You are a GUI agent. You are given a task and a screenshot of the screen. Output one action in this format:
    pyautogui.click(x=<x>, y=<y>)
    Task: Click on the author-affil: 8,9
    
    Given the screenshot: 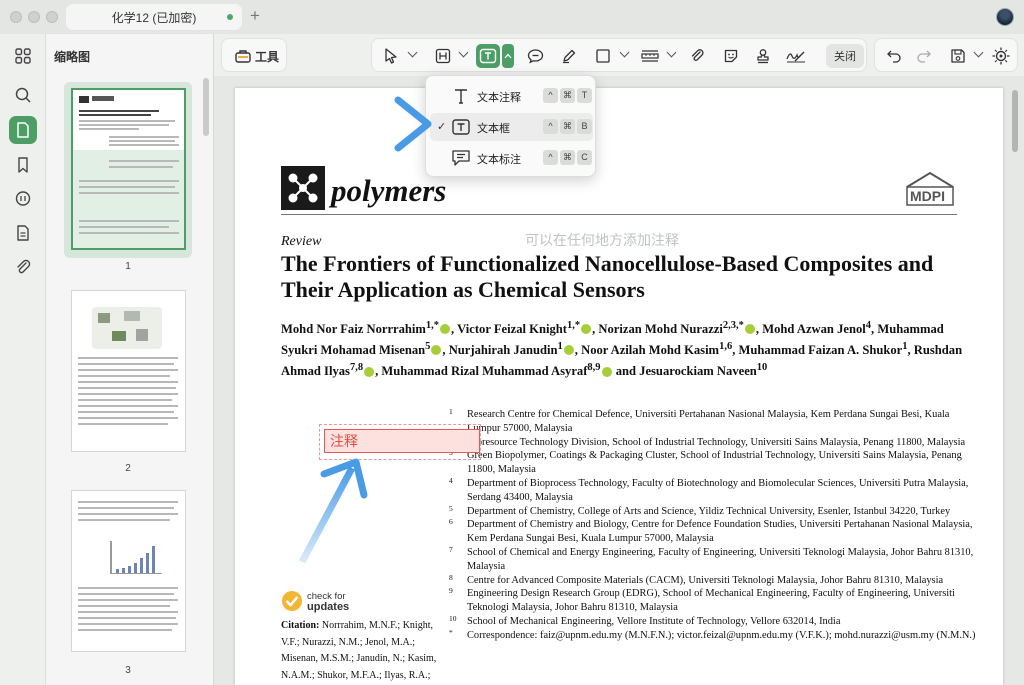 What is the action you would take?
    pyautogui.click(x=594, y=368)
    